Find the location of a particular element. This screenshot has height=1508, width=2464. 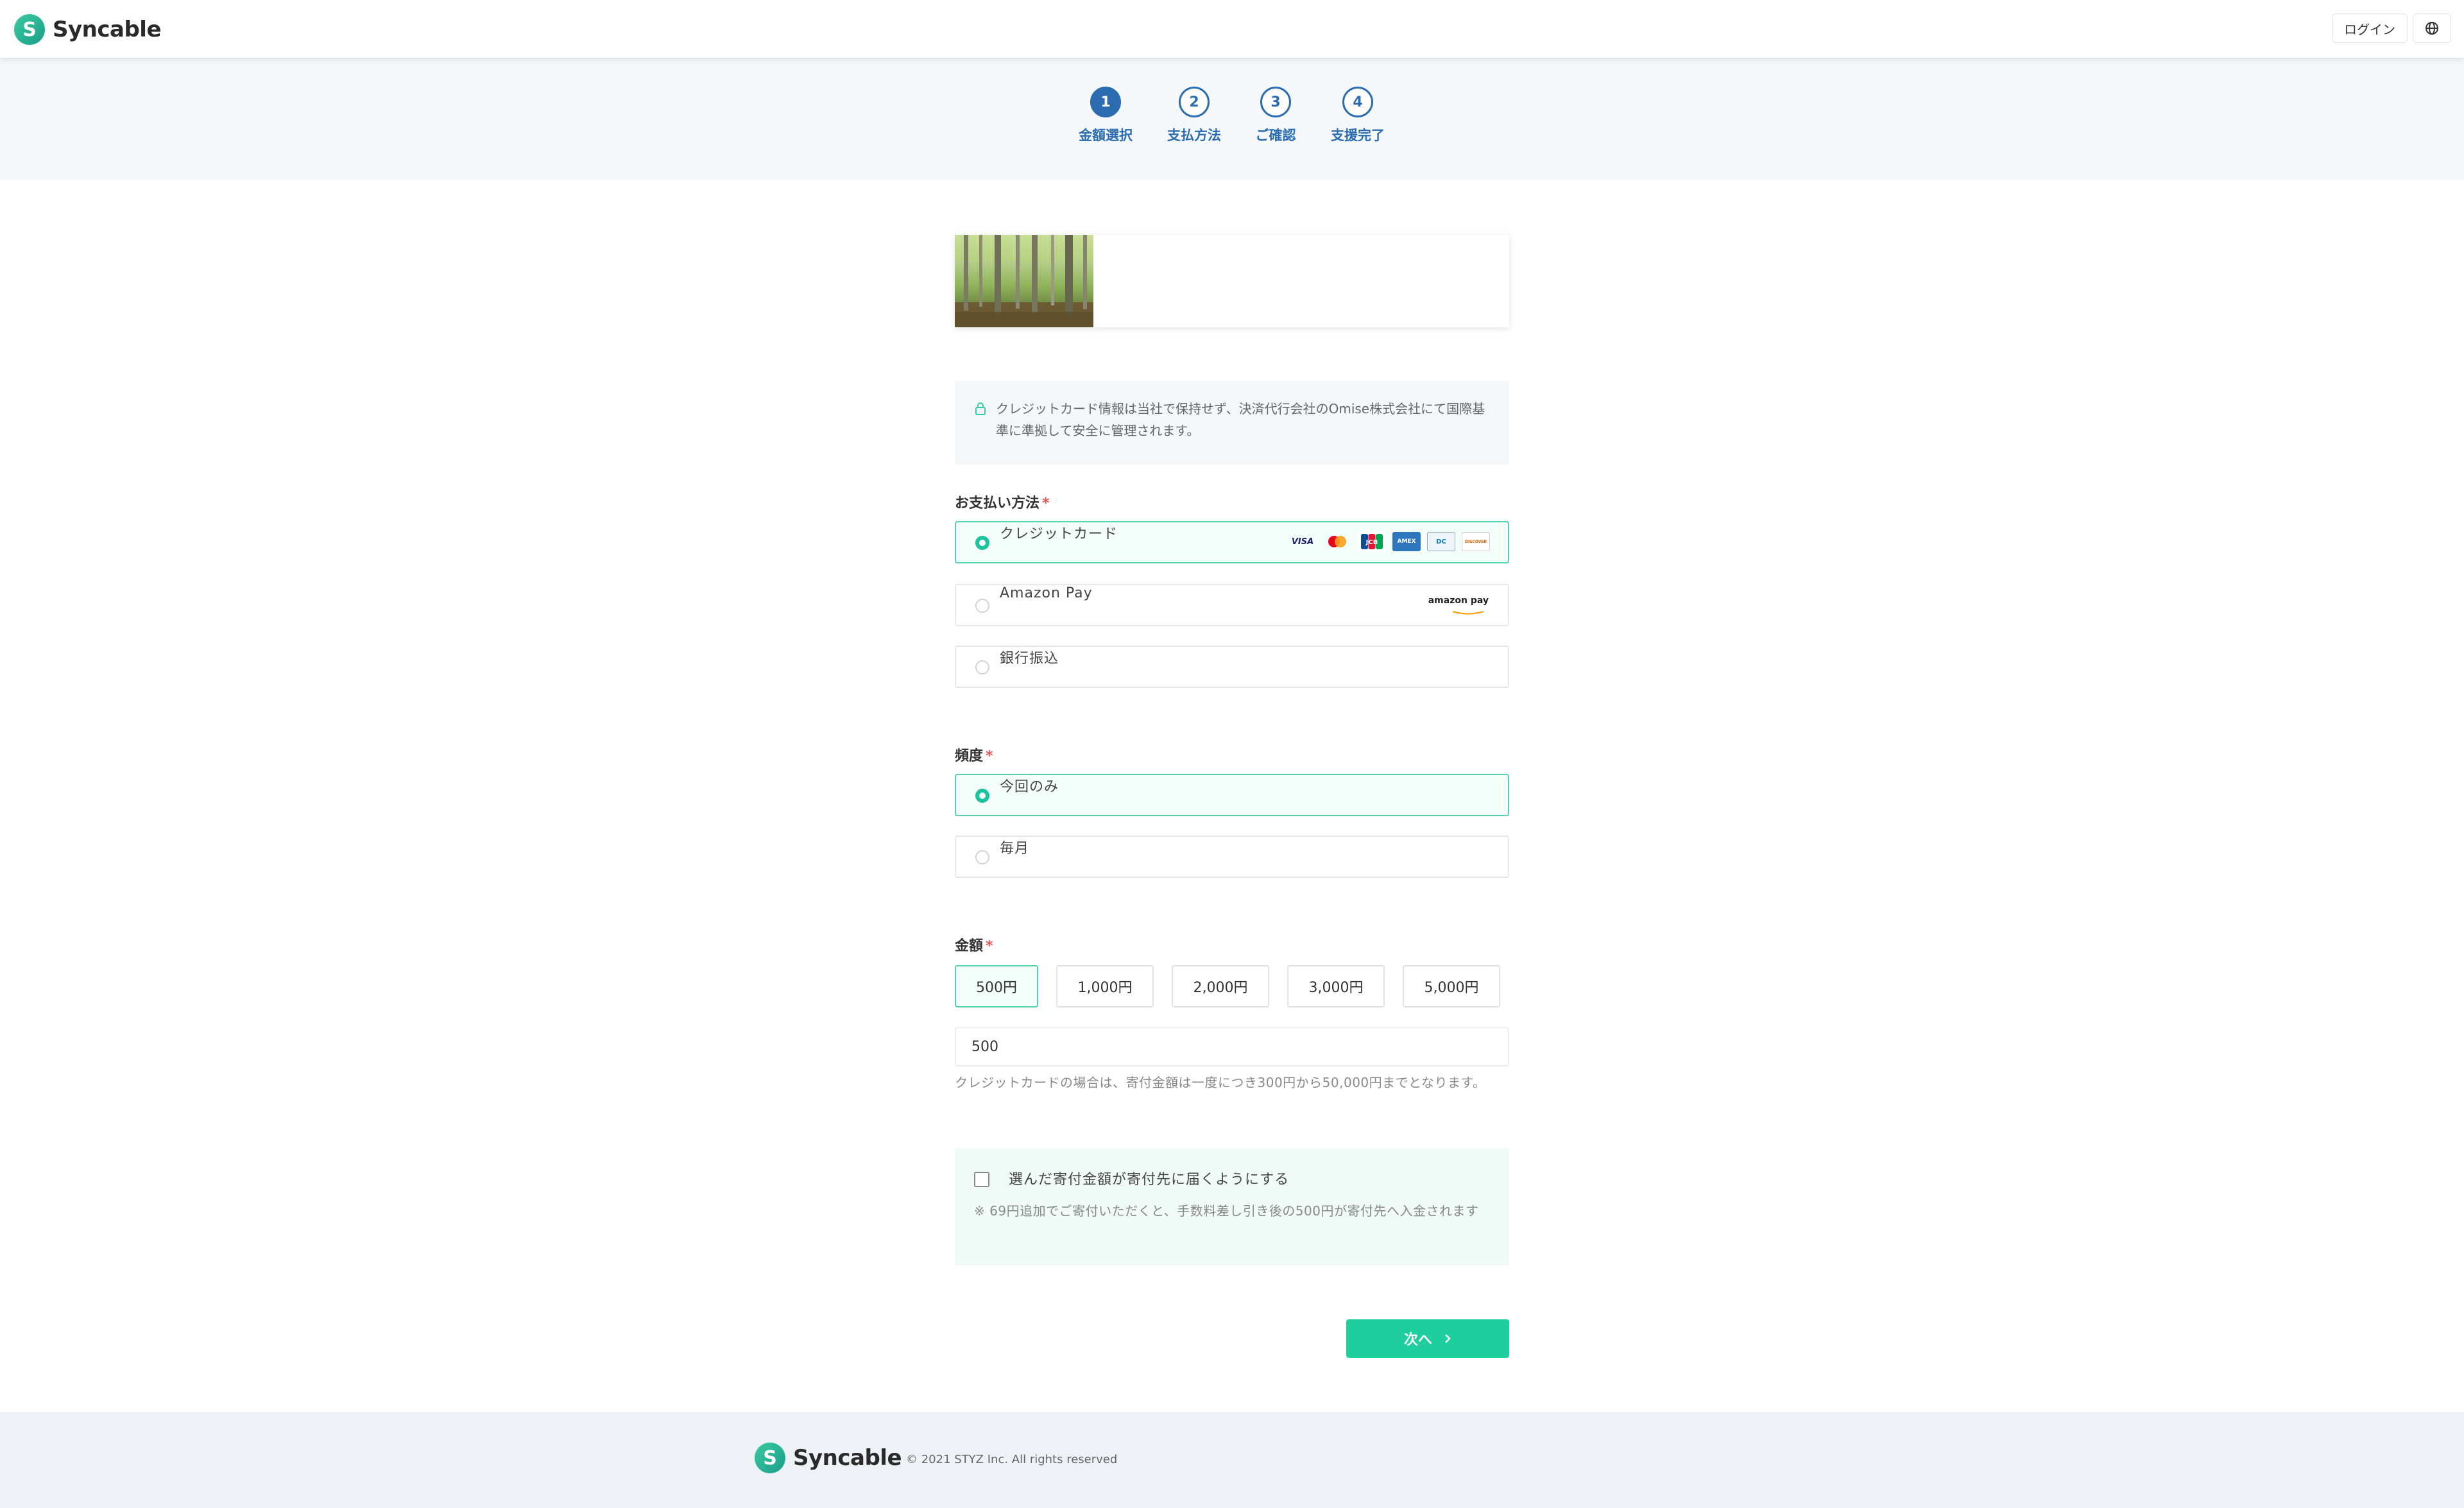

step-number: 1 is located at coordinates (1105, 102).